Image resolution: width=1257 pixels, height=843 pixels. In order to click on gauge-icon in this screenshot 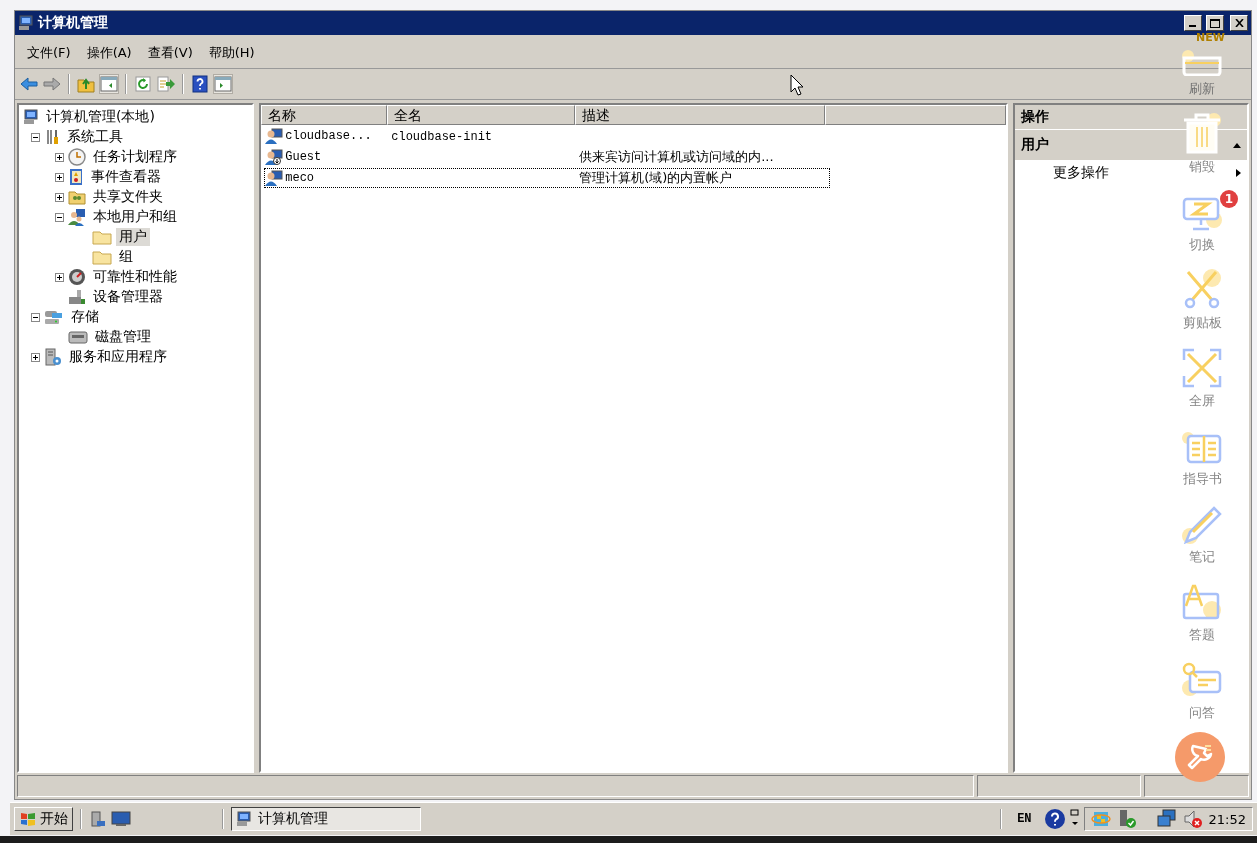, I will do `click(77, 277)`.